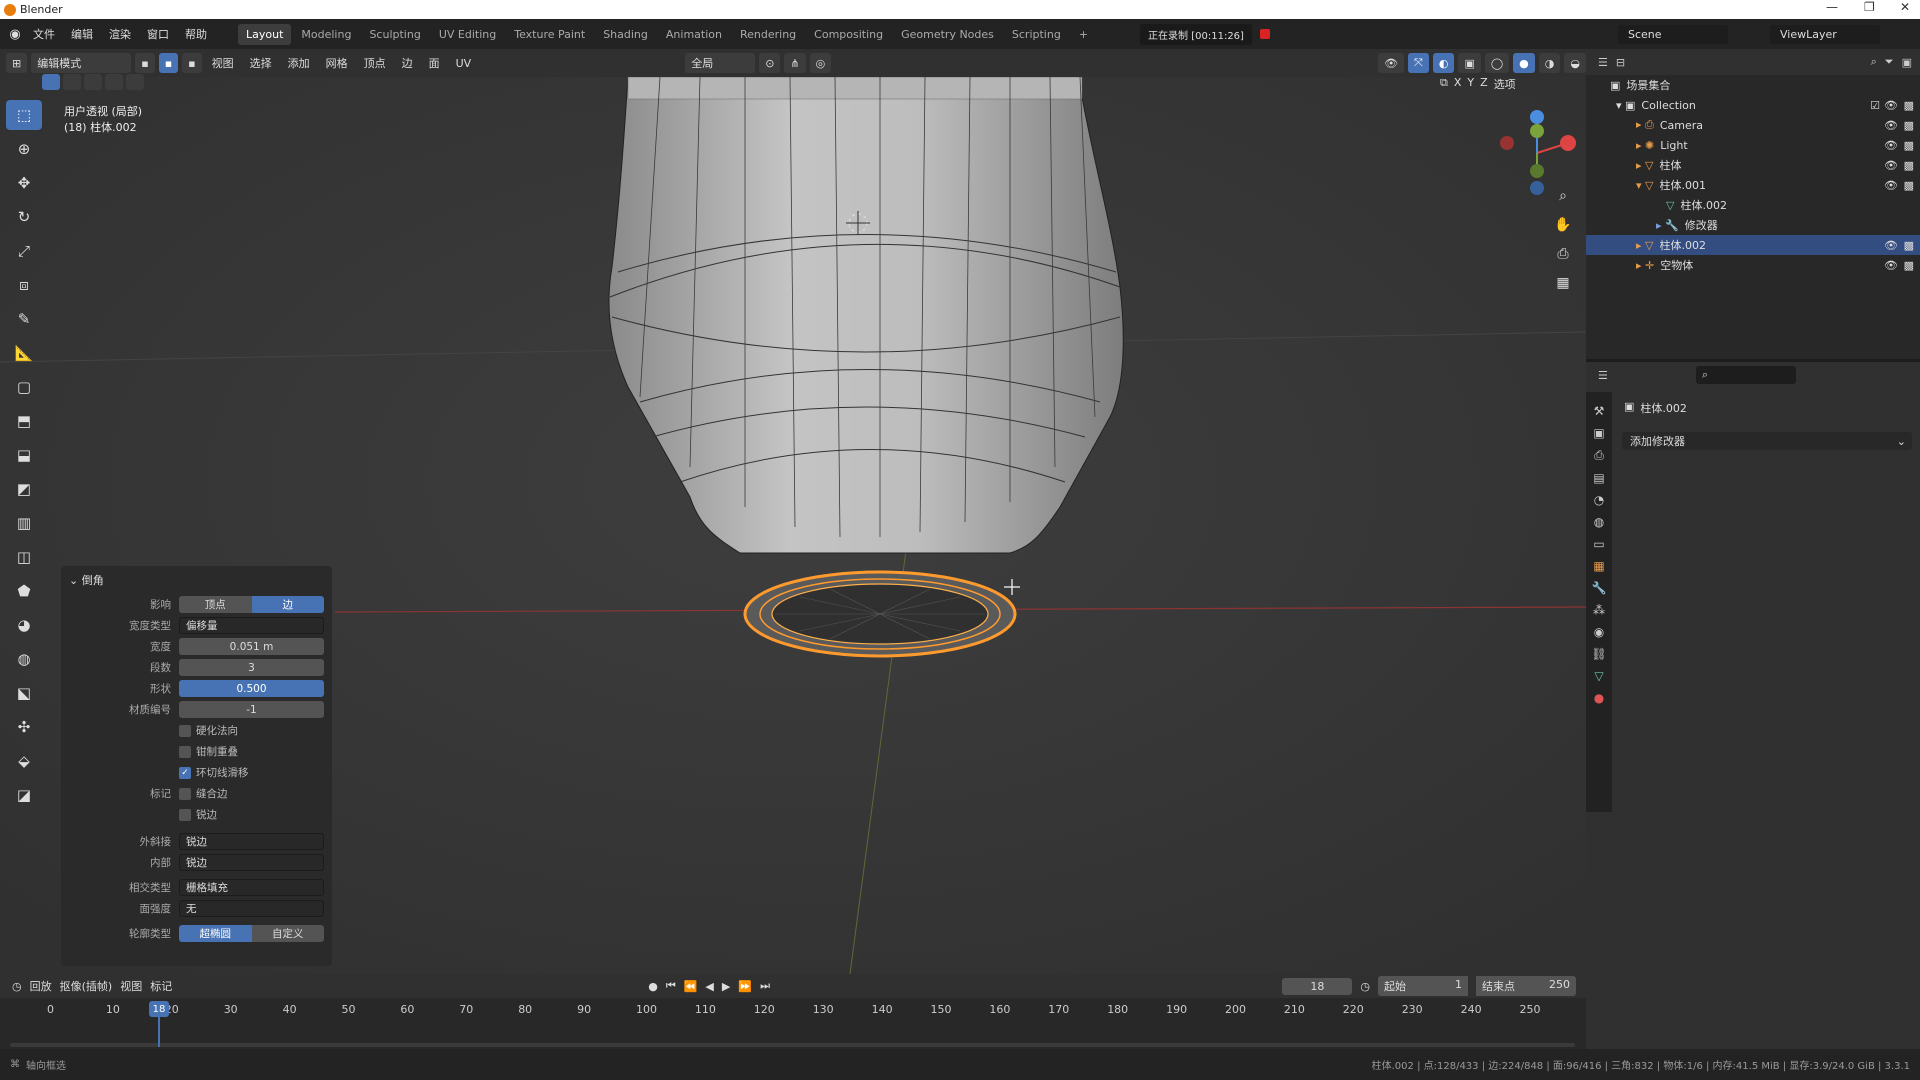 The height and width of the screenshot is (1080, 1920). Describe the element at coordinates (1889, 62) in the screenshot. I see `filter-icon: ⏷` at that location.